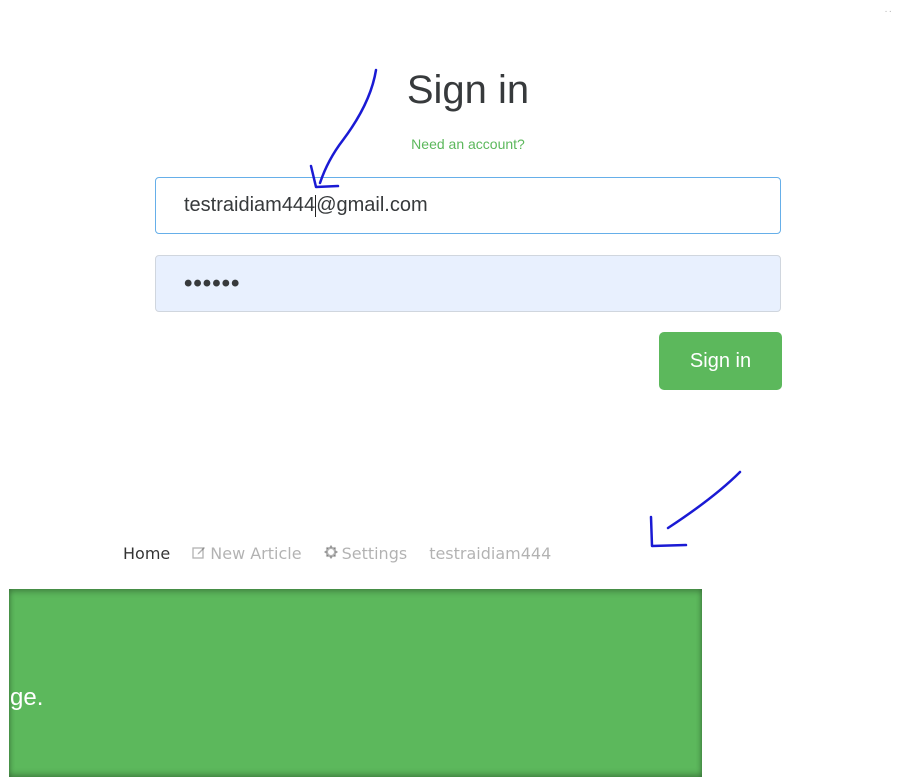 The width and height of the screenshot is (903, 783). What do you see at coordinates (468, 205) in the screenshot?
I see `email-field: testraidiam444 @gmail.com` at bounding box center [468, 205].